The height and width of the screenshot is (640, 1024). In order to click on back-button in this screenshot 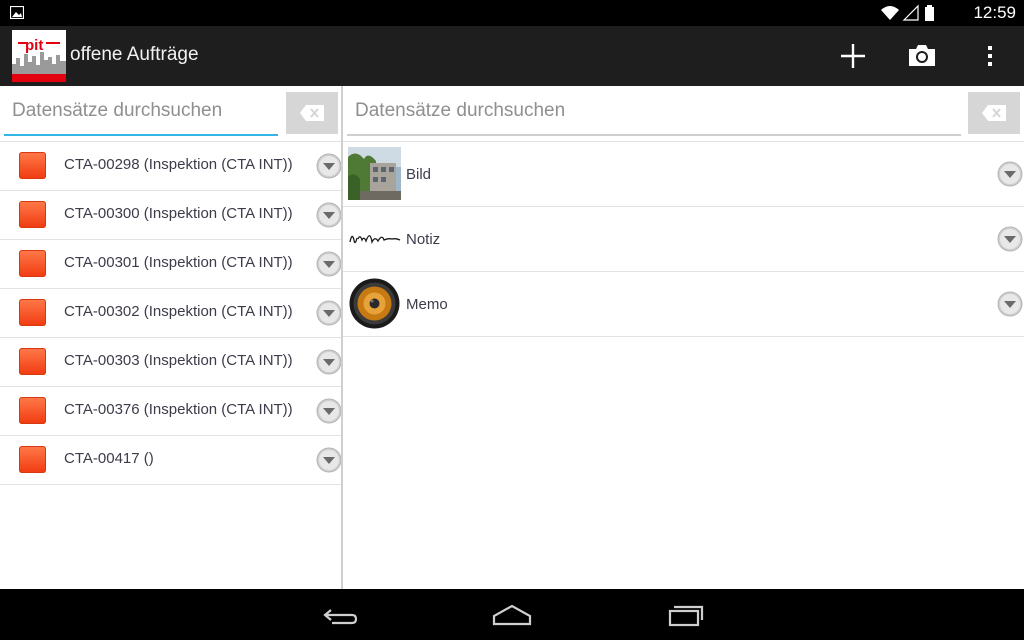, I will do `click(339, 614)`.